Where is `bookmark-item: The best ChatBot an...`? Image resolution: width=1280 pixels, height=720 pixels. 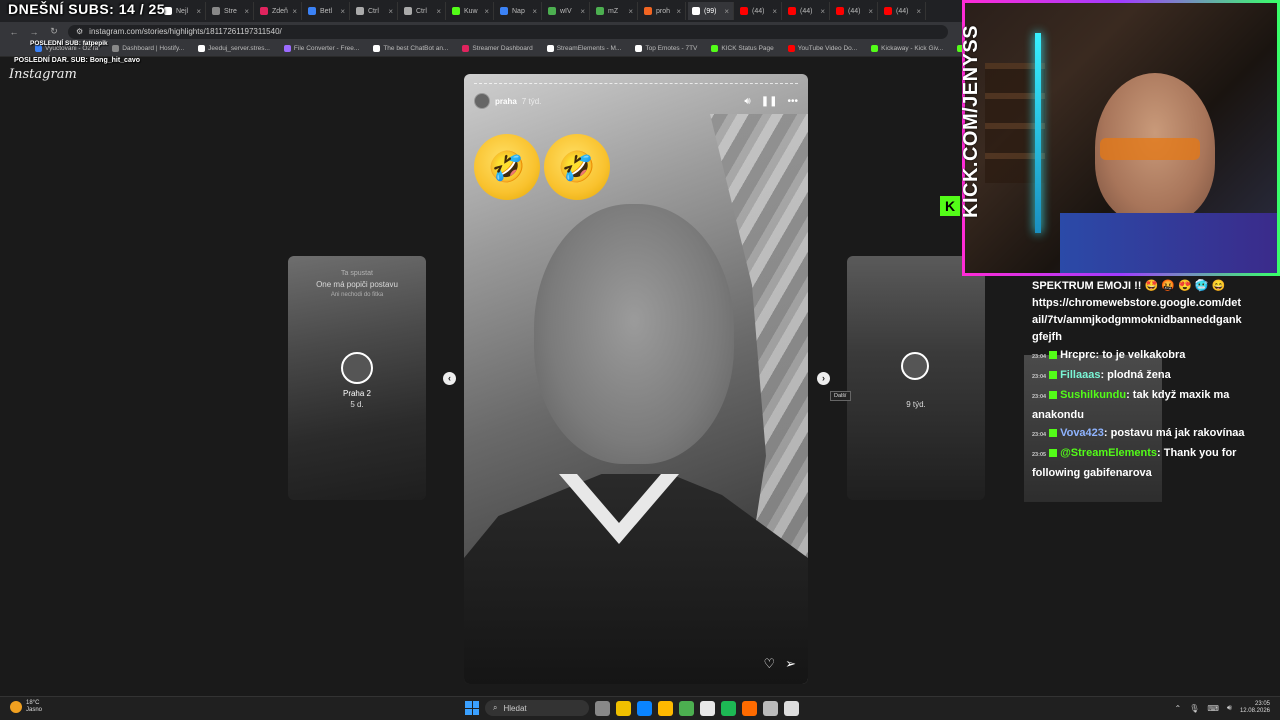 bookmark-item: The best ChatBot an... is located at coordinates (410, 48).